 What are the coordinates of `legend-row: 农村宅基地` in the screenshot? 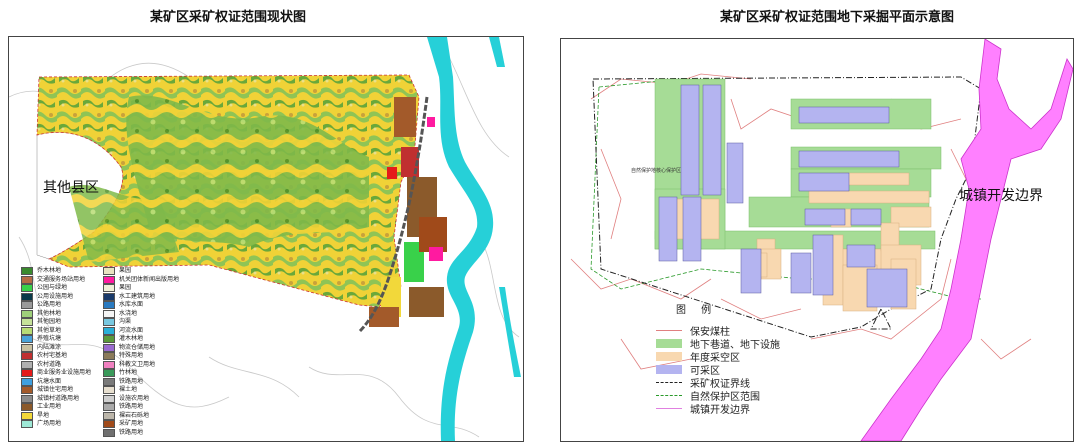 It's located at (56, 356).